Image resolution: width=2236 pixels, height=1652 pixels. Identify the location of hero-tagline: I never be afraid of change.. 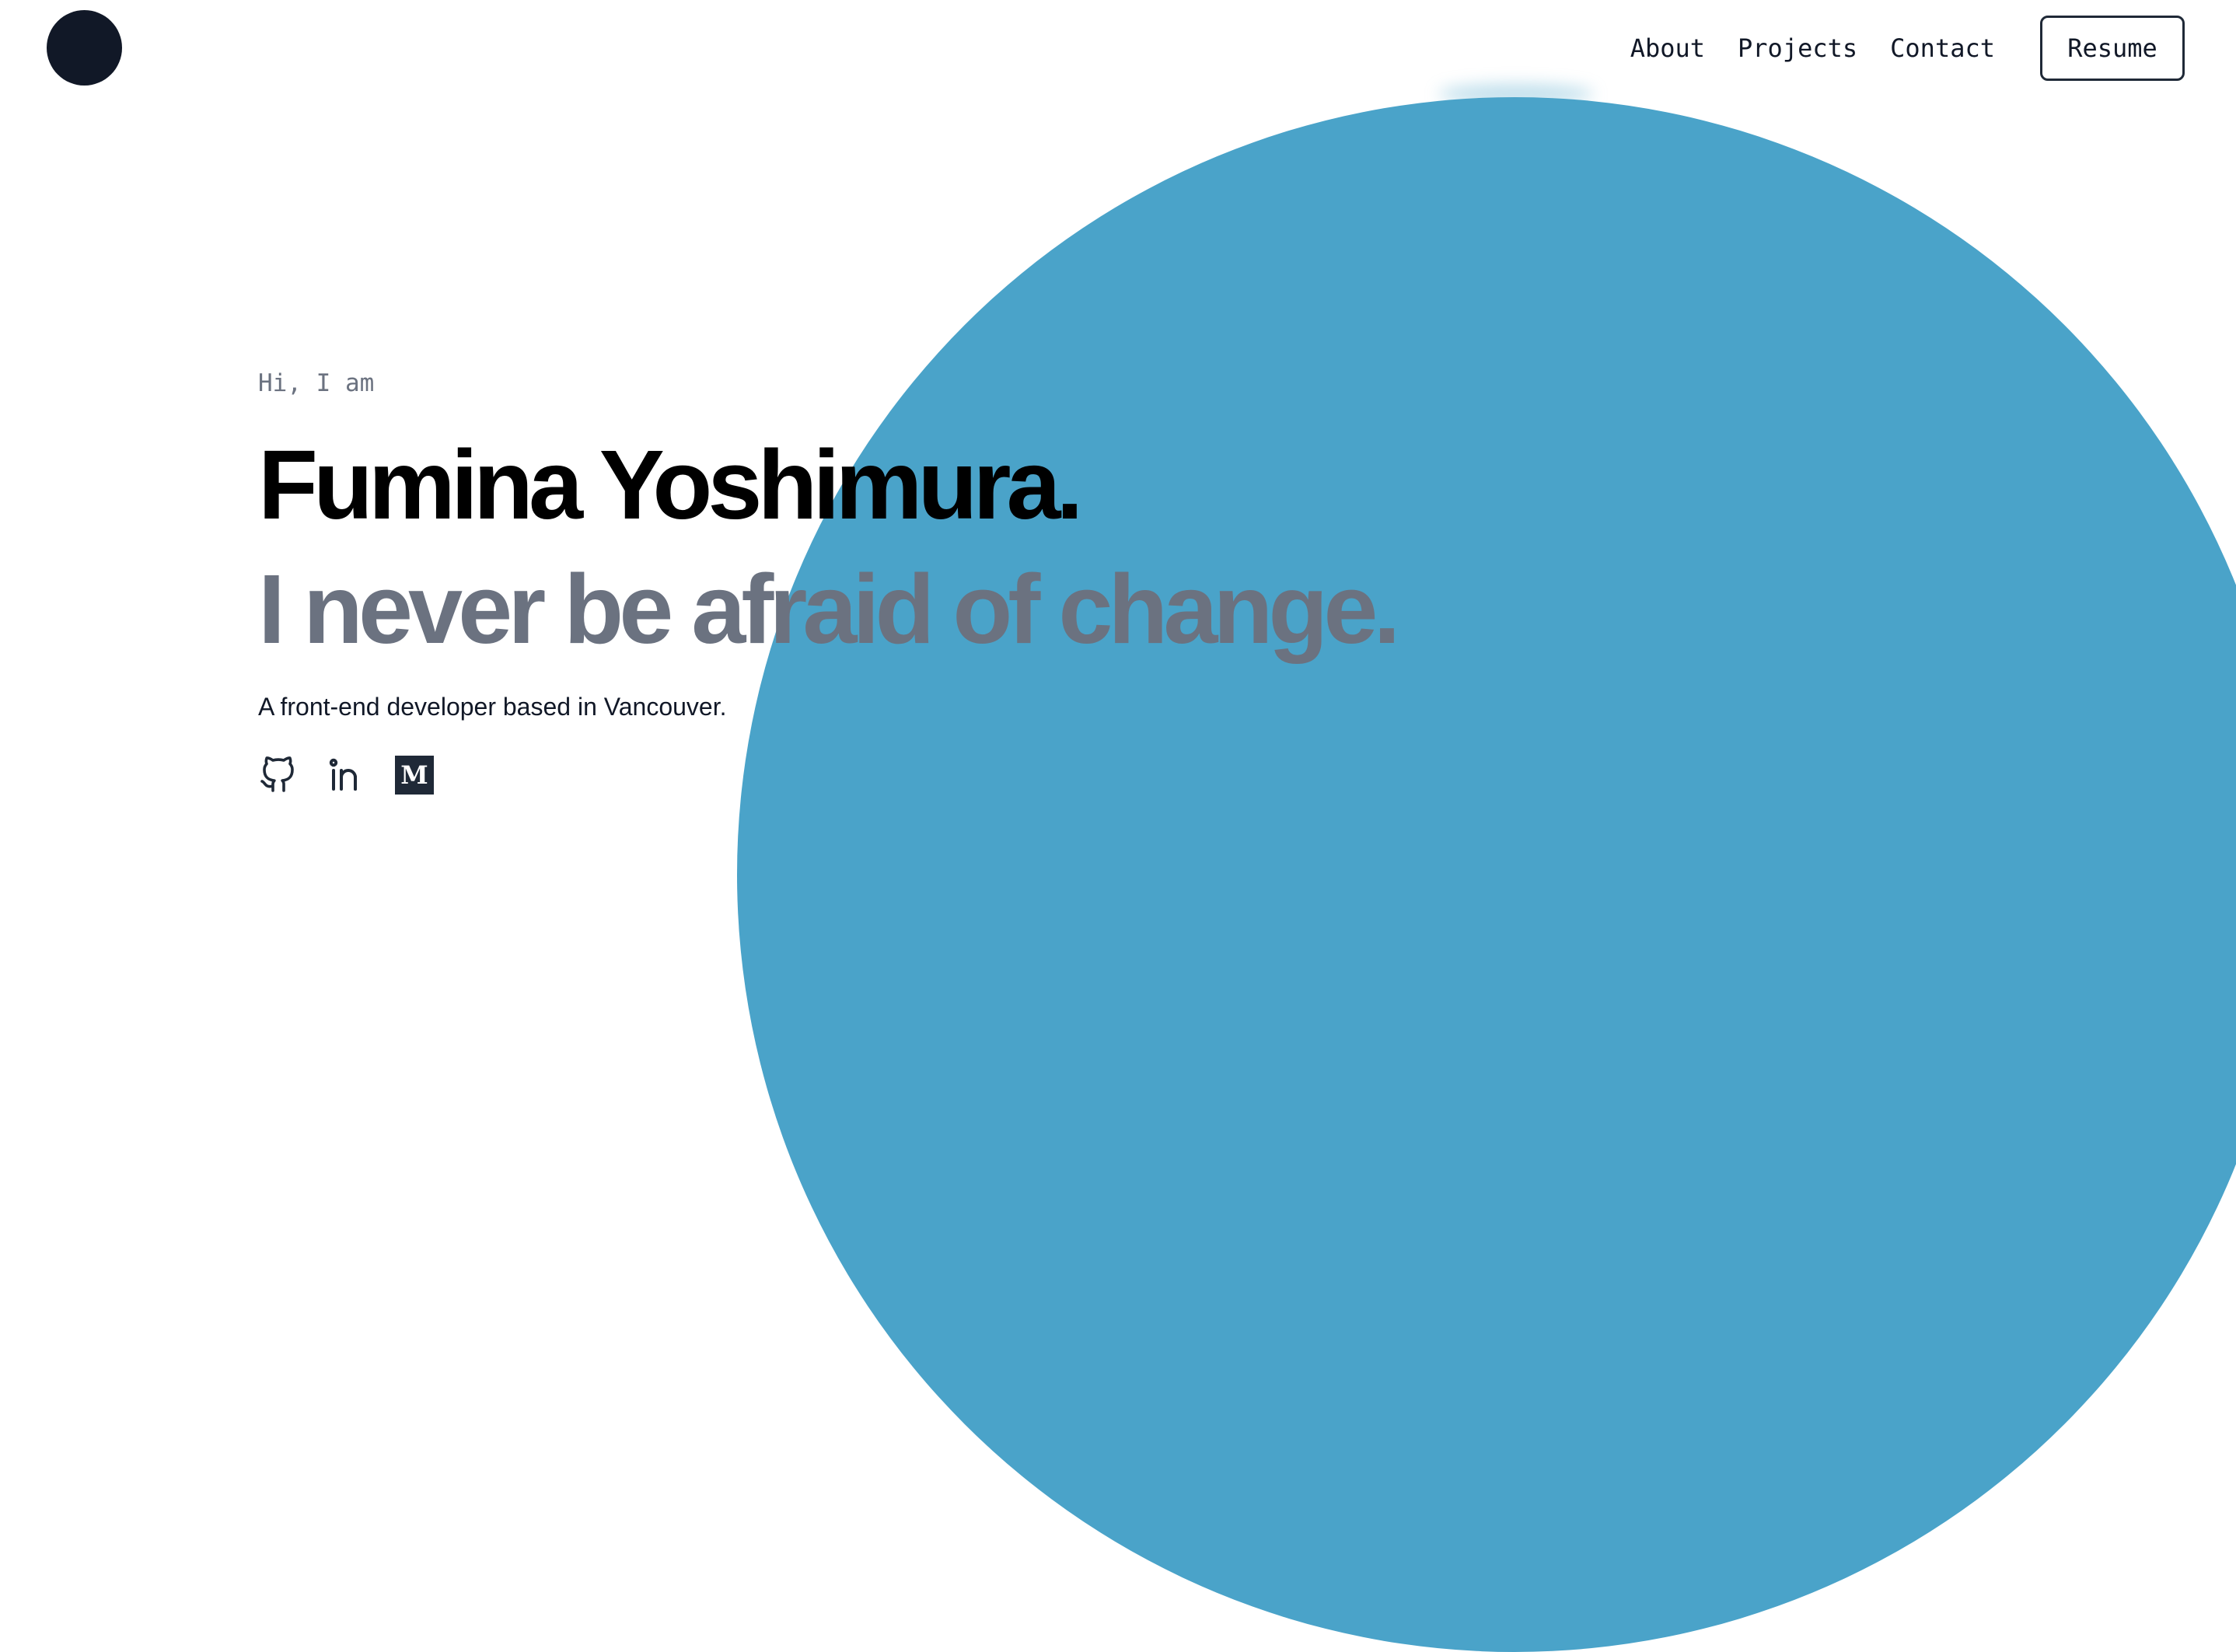
(829, 609).